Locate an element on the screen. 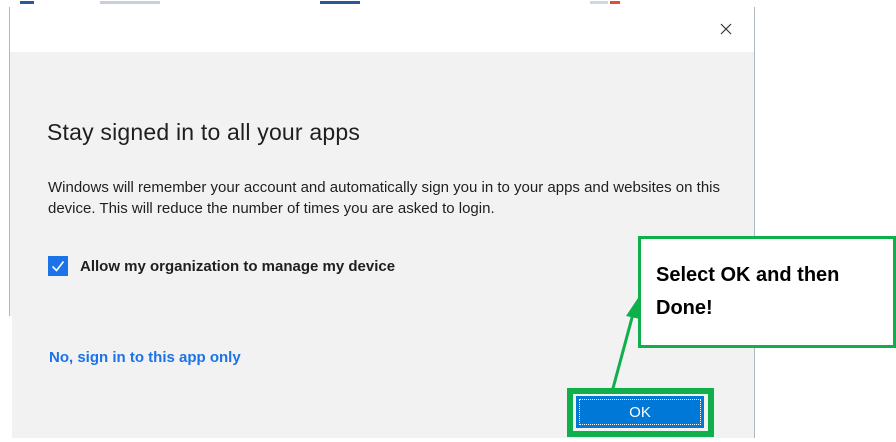 The width and height of the screenshot is (896, 442). manage-device-checkbox is located at coordinates (58, 266).